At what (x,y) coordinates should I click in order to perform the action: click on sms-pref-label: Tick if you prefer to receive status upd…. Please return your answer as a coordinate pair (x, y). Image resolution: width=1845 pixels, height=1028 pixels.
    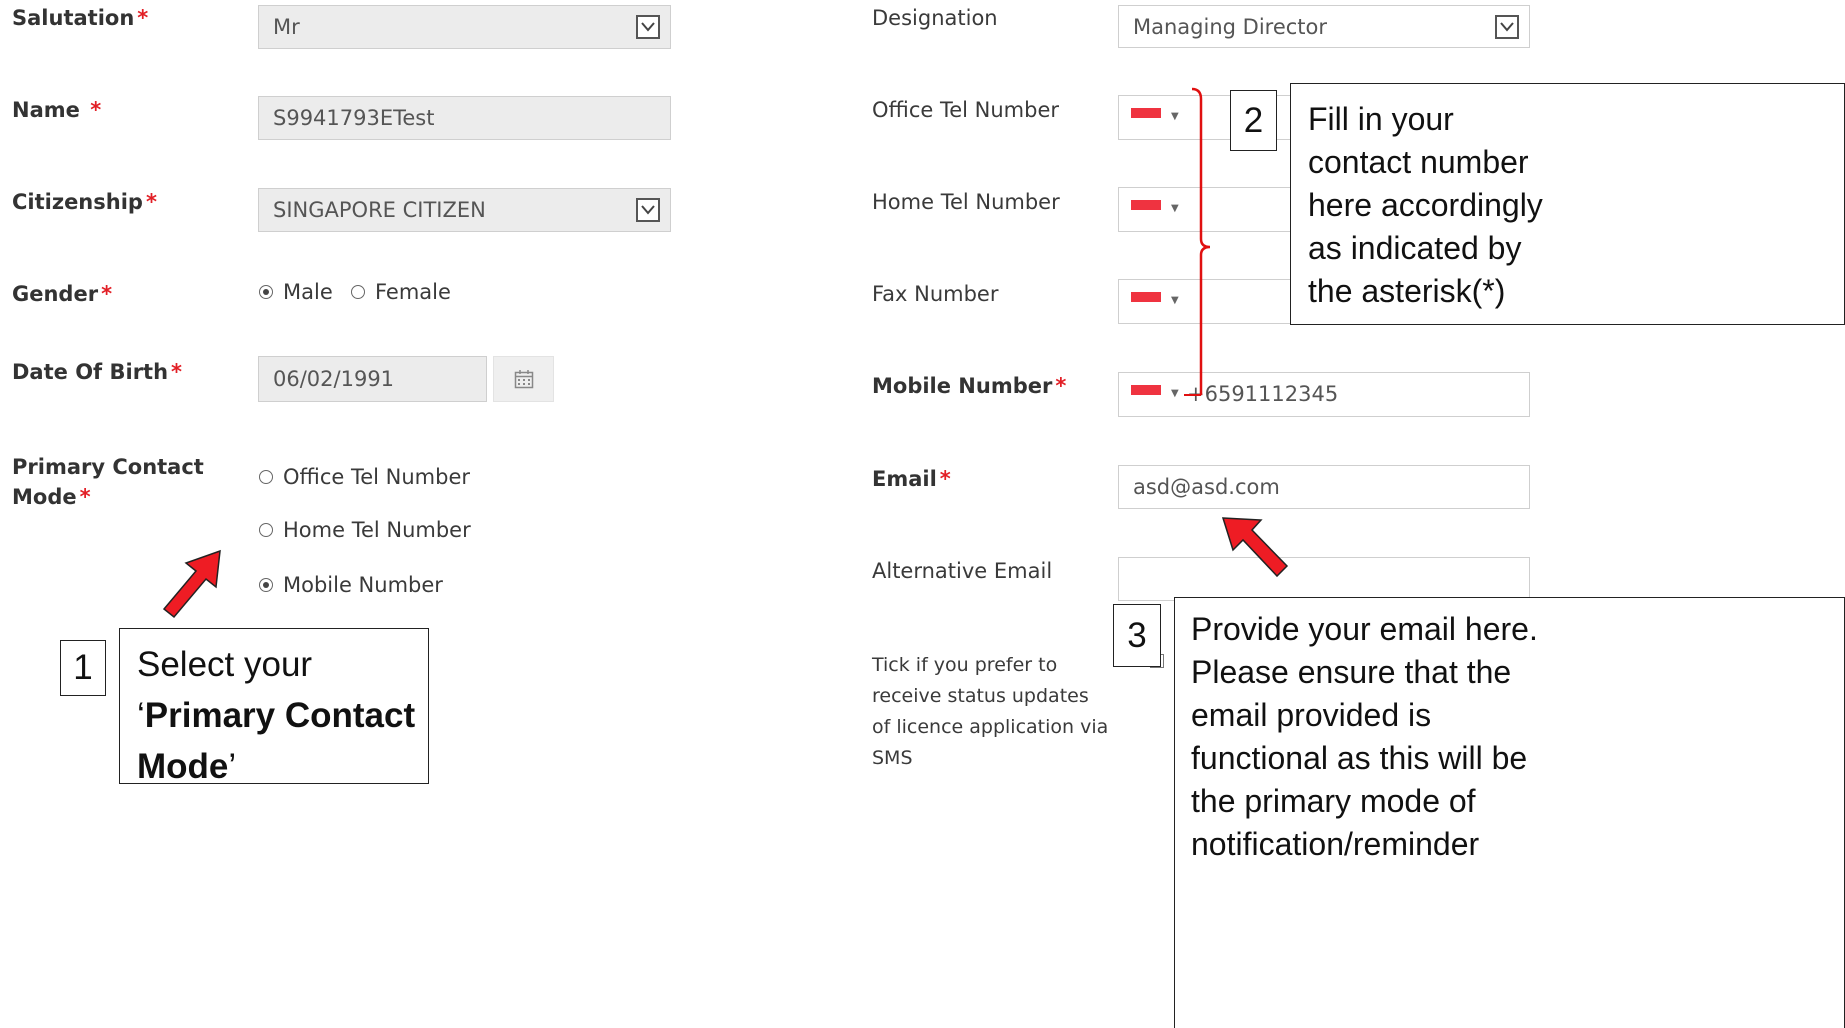
    Looking at the image, I should click on (990, 711).